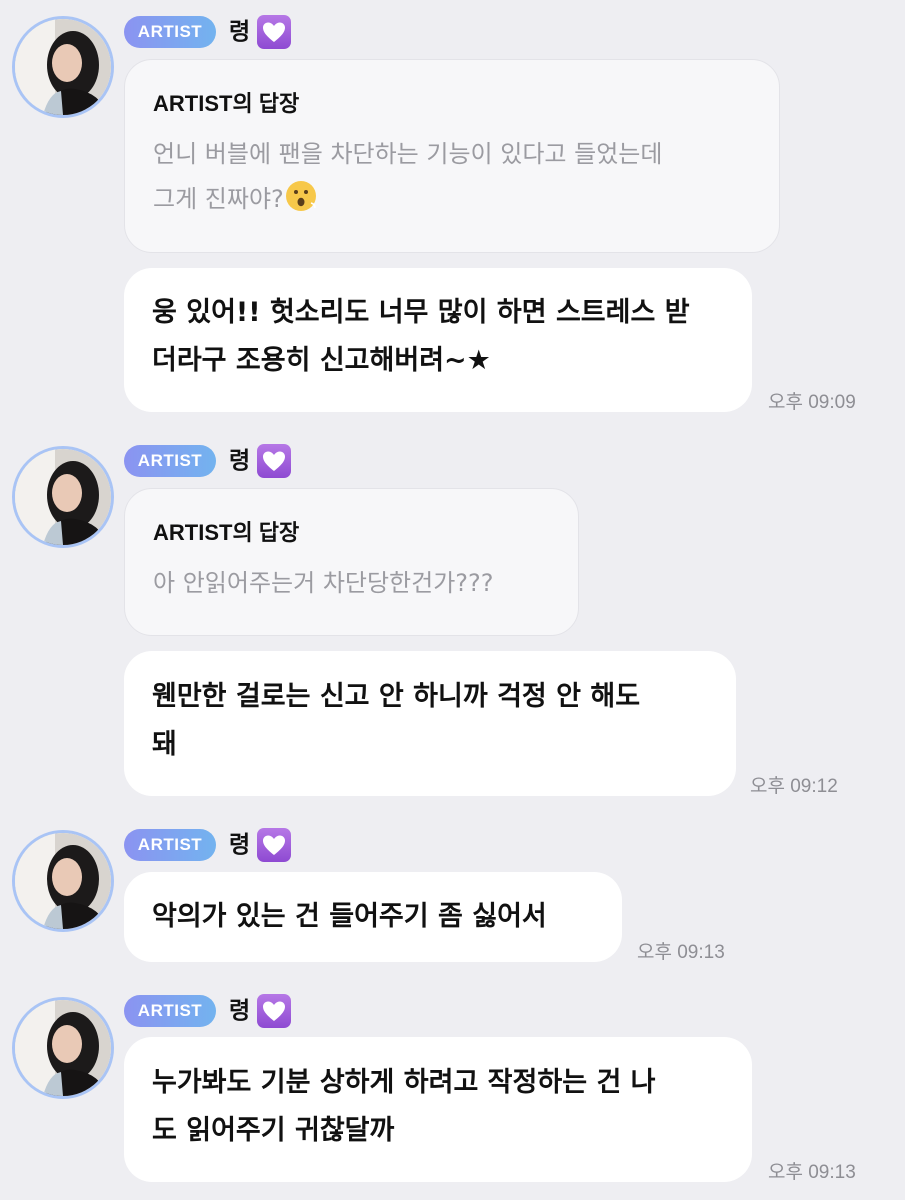 This screenshot has height=1200, width=905. I want to click on timestamp: 오후 09:12, so click(794, 786).